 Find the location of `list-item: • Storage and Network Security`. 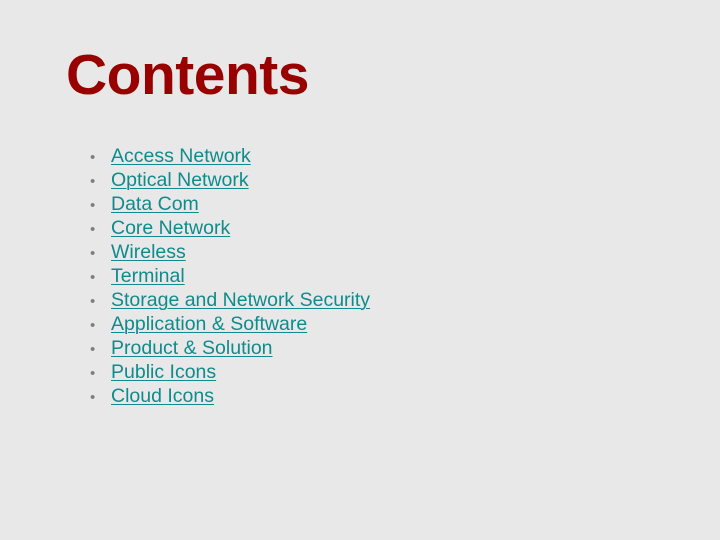

list-item: • Storage and Network Security is located at coordinates (296, 300).